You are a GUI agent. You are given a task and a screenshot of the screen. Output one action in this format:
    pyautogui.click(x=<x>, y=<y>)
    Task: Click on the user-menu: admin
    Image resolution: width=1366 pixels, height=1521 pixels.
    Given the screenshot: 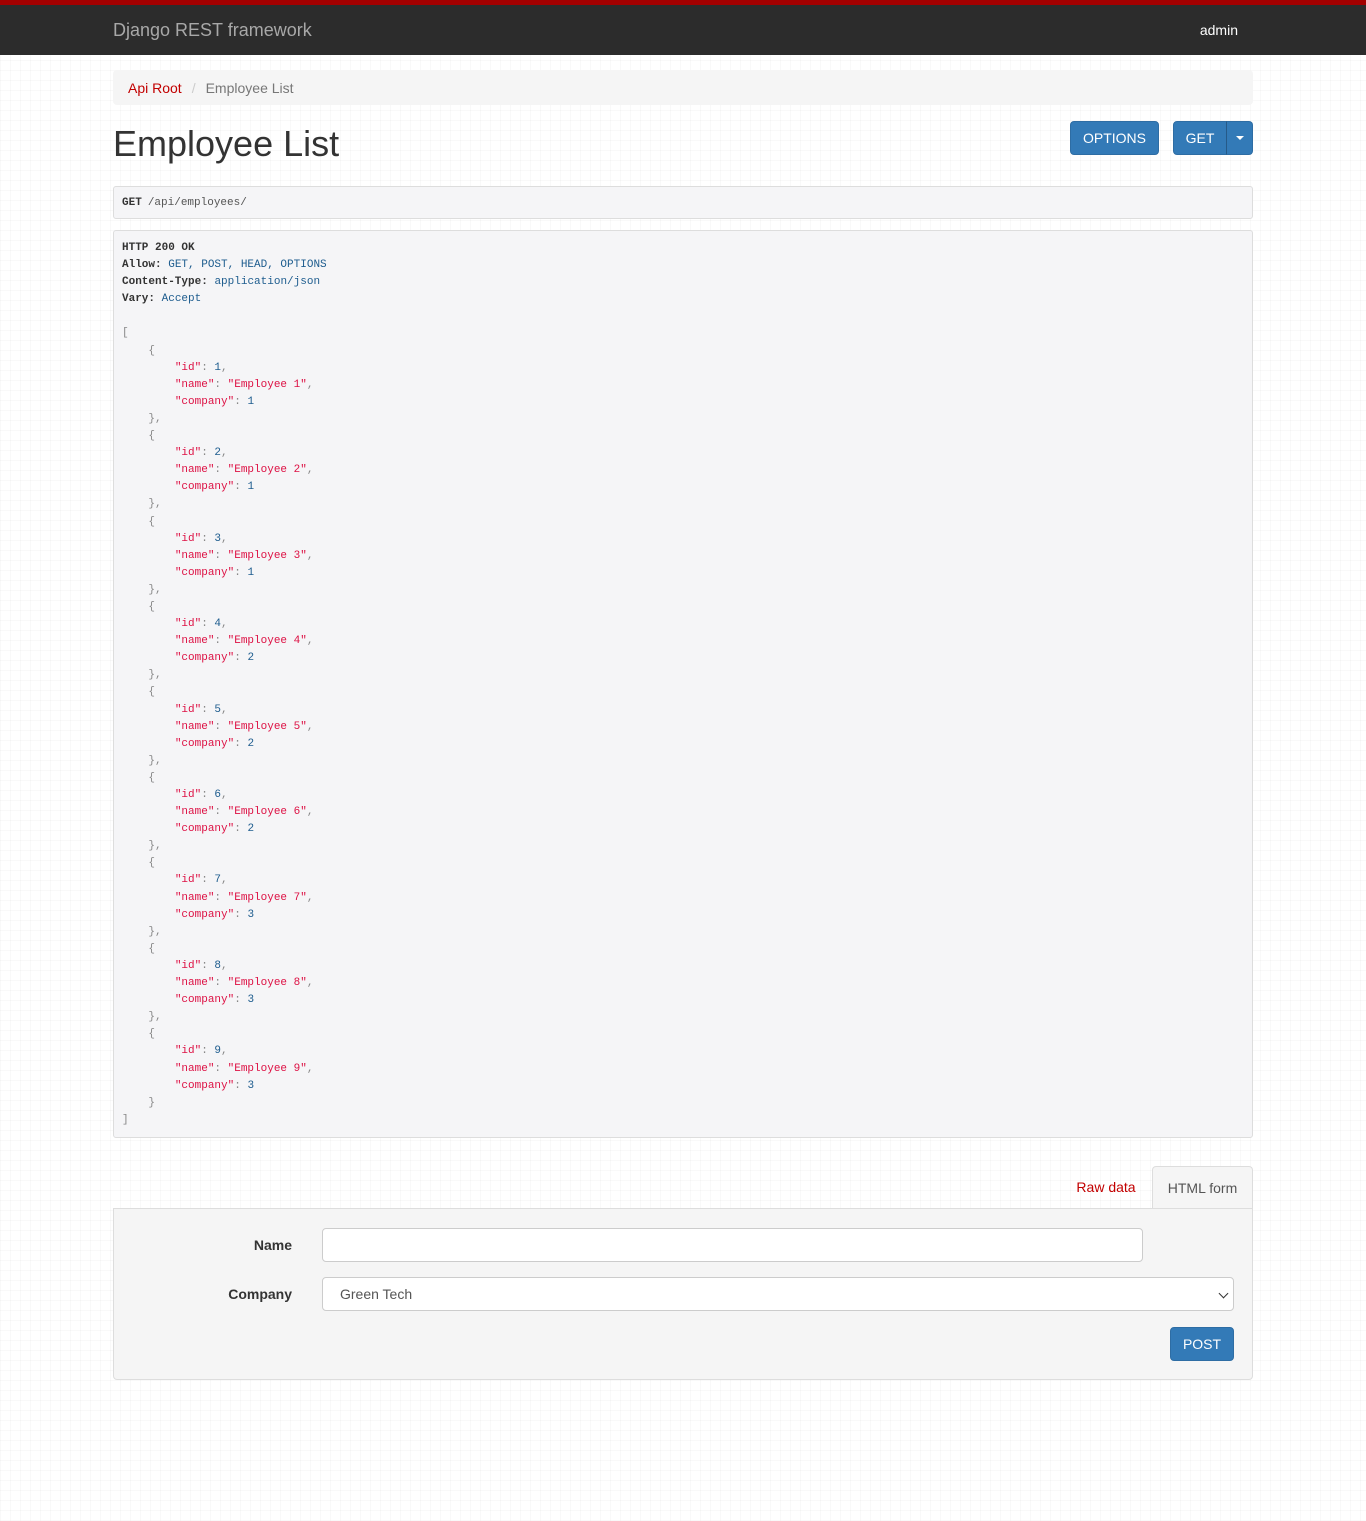 What is the action you would take?
    pyautogui.click(x=1219, y=30)
    